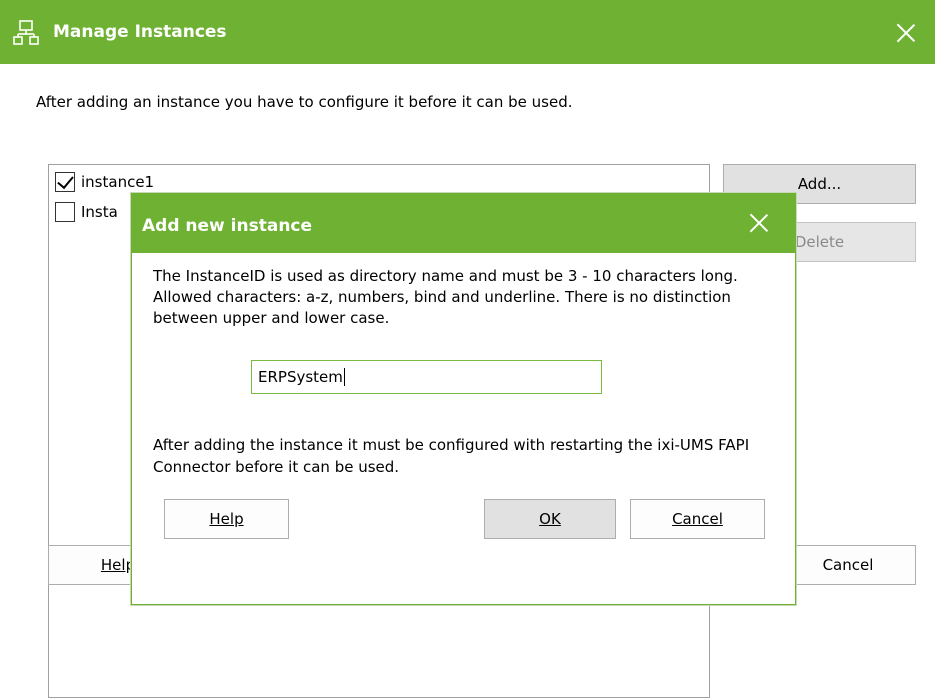 This screenshot has width=935, height=698. Describe the element at coordinates (300, 377) in the screenshot. I see `instance-id-value: ERPSystem` at that location.